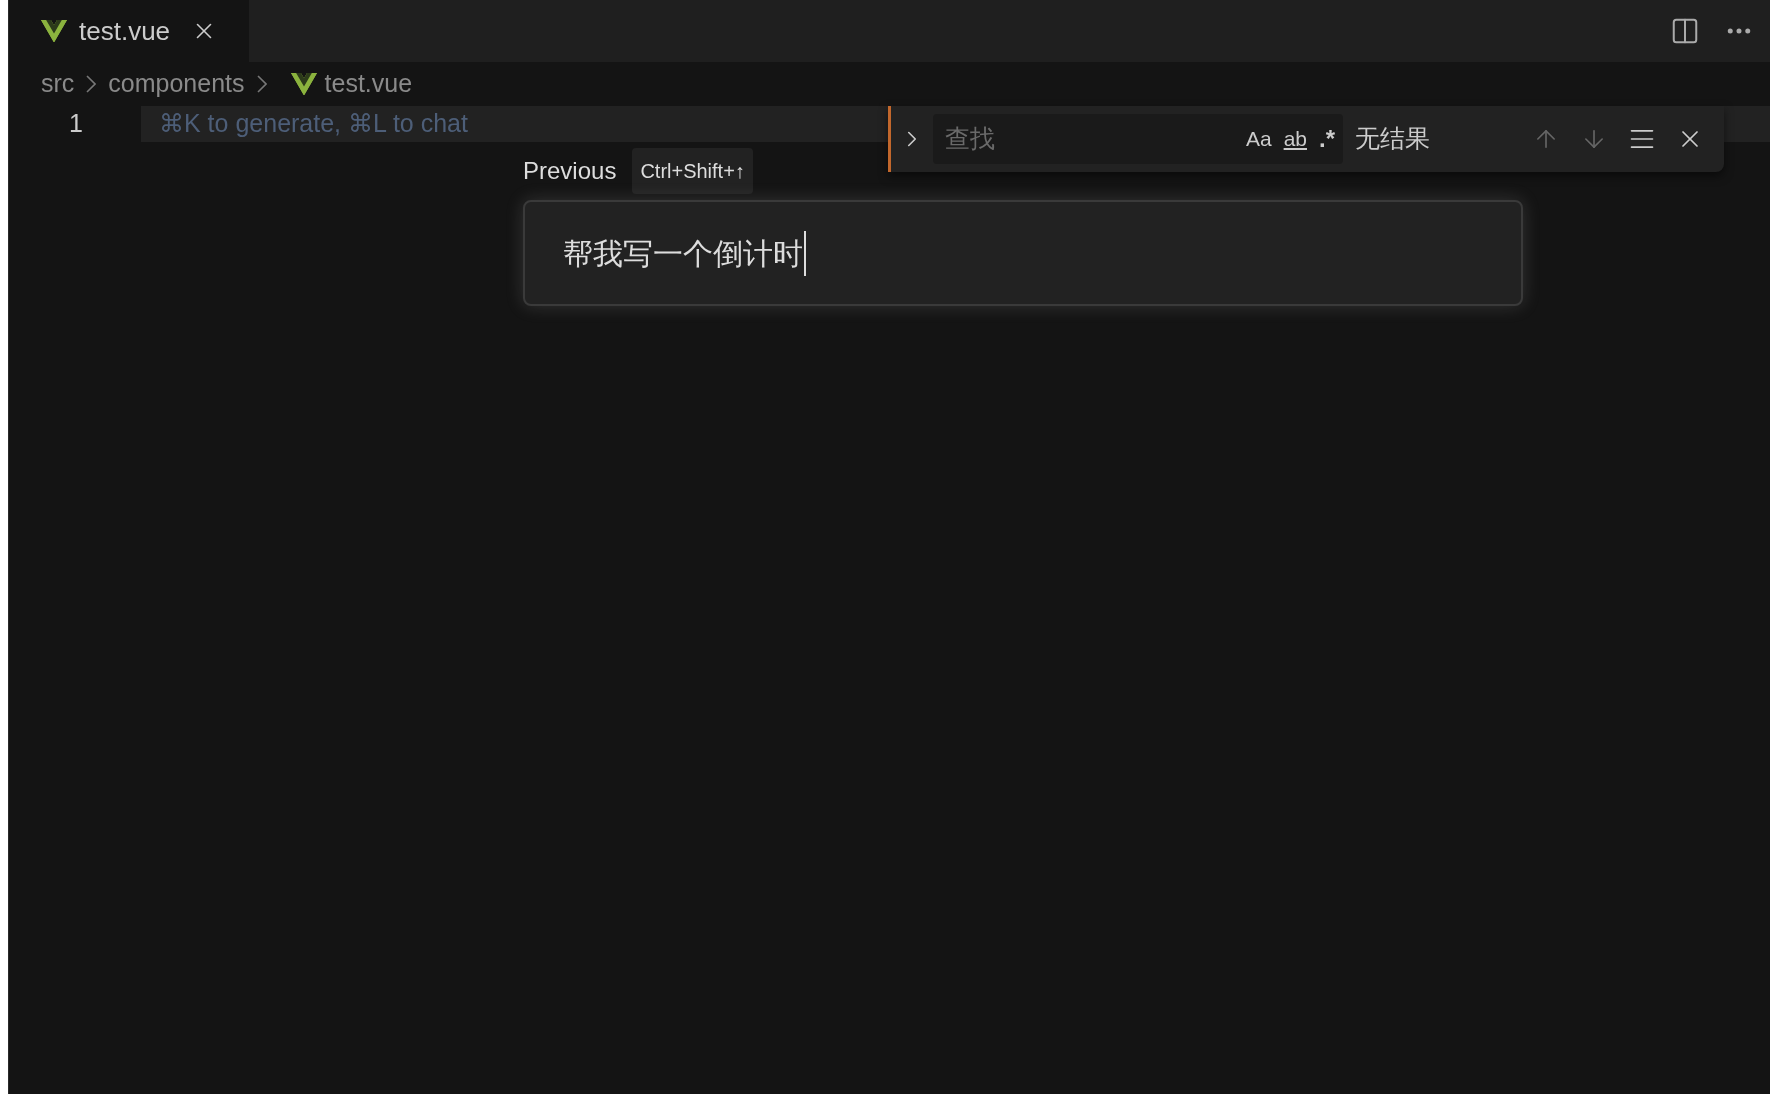 This screenshot has width=1770, height=1094. What do you see at coordinates (570, 171) in the screenshot?
I see `history-label: Previous` at bounding box center [570, 171].